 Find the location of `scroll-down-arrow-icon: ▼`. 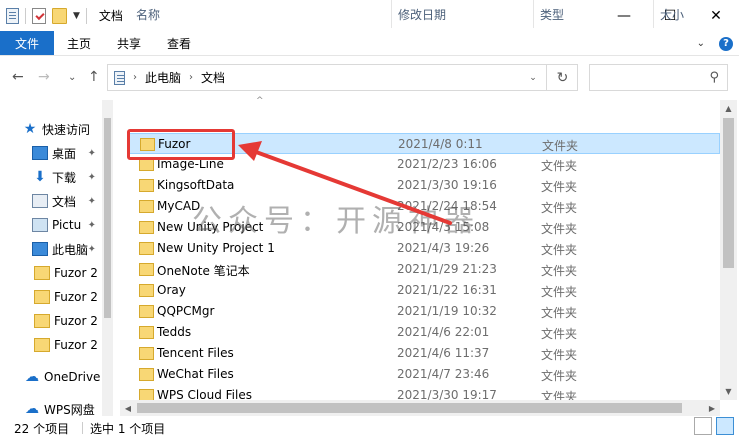

scroll-down-arrow-icon: ▼ is located at coordinates (728, 391).